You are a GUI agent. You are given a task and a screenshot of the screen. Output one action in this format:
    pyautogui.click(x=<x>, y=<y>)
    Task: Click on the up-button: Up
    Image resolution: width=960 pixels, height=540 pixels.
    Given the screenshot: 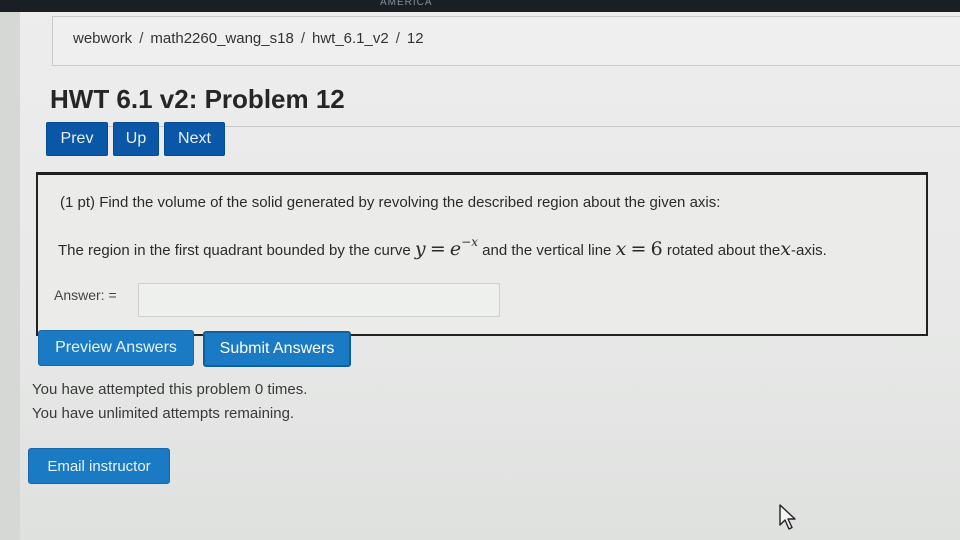 What is the action you would take?
    pyautogui.click(x=136, y=139)
    